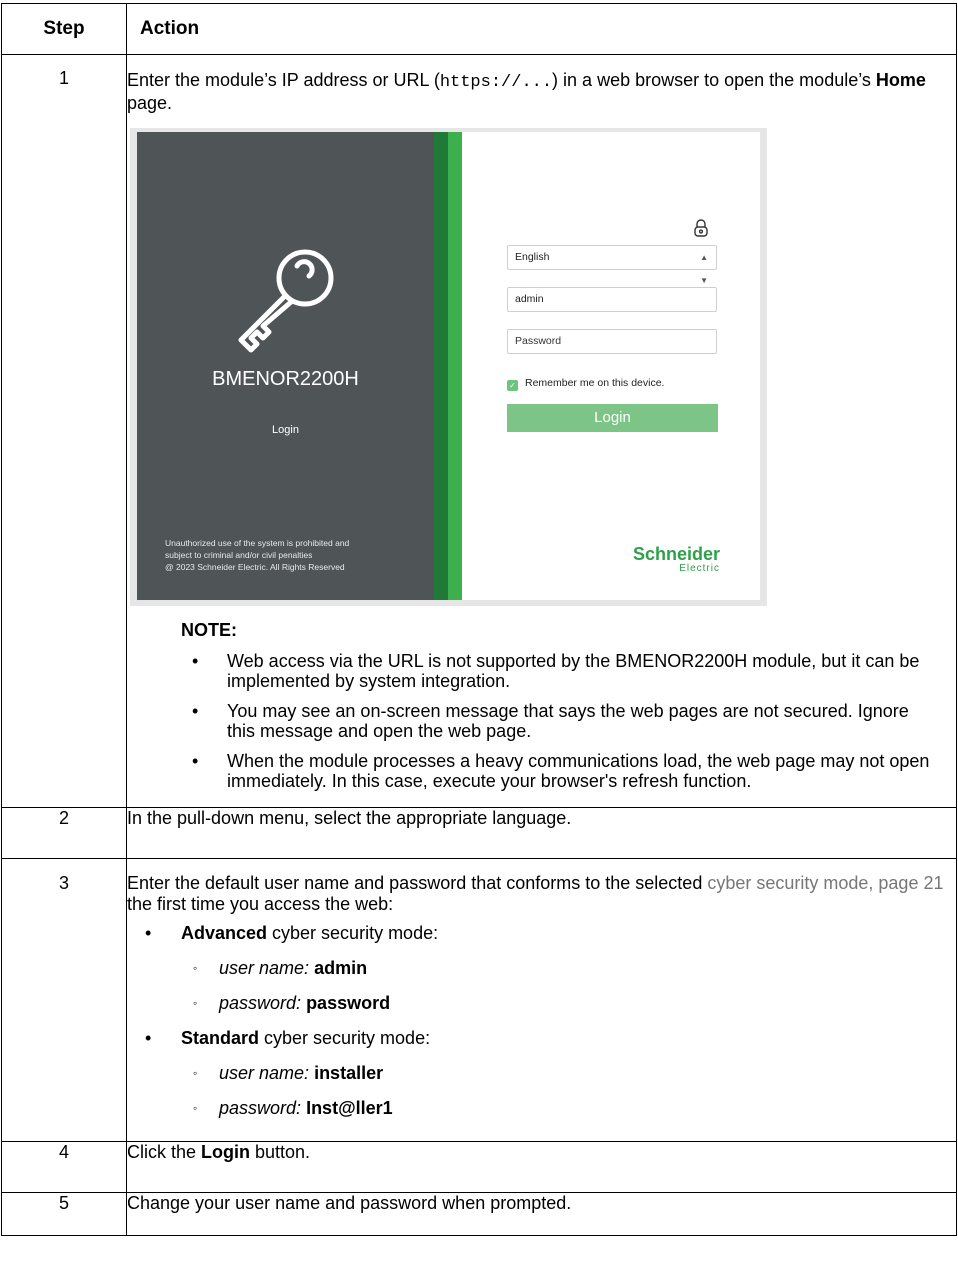 Image resolution: width=958 pixels, height=1265 pixels. What do you see at coordinates (568, 1073) in the screenshot?
I see `list-item: ◦ user name: installer` at bounding box center [568, 1073].